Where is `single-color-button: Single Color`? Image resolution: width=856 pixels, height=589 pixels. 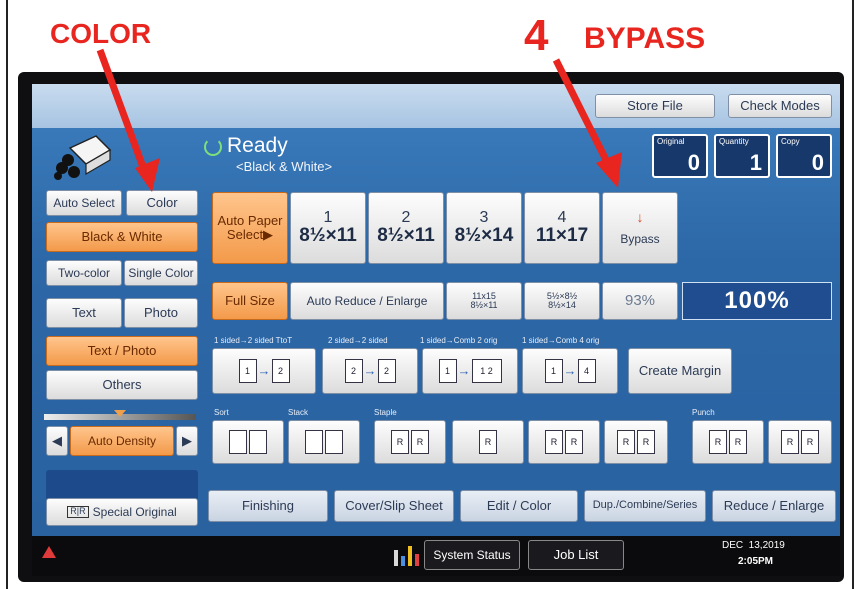
single-color-button: Single Color is located at coordinates (161, 273).